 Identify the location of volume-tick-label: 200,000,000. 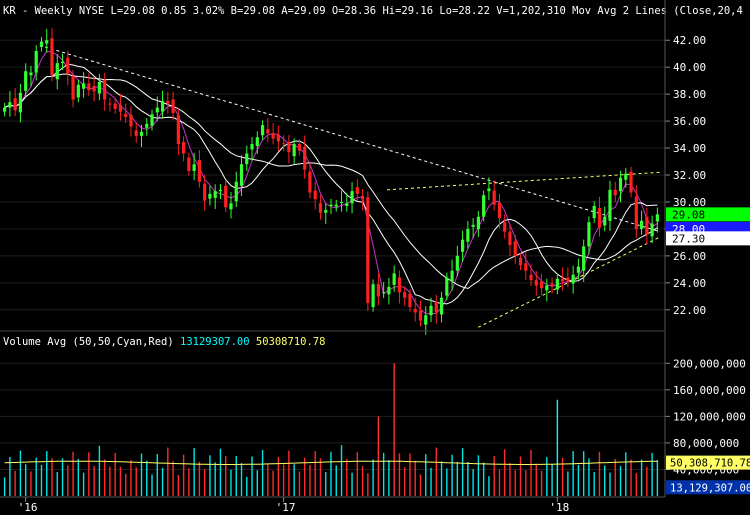
(709, 363).